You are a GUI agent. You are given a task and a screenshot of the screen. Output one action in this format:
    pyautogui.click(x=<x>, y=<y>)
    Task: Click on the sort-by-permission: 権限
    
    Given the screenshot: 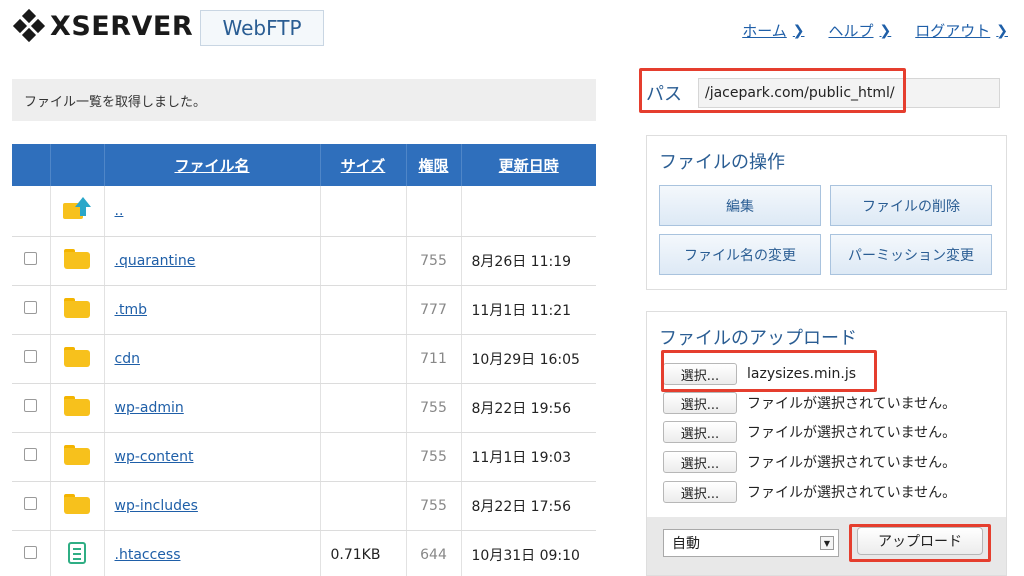 What is the action you would take?
    pyautogui.click(x=434, y=165)
    